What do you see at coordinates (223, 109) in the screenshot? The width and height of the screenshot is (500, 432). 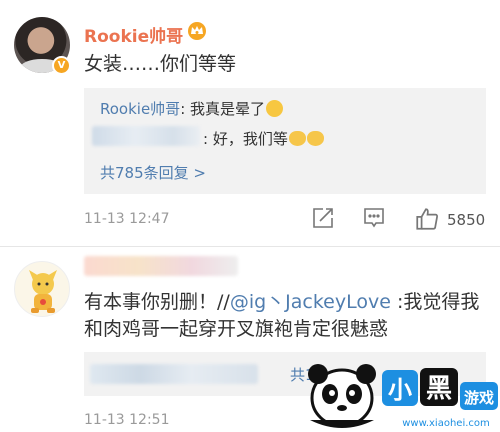 I see `reply-text: : 我真是晕了` at bounding box center [223, 109].